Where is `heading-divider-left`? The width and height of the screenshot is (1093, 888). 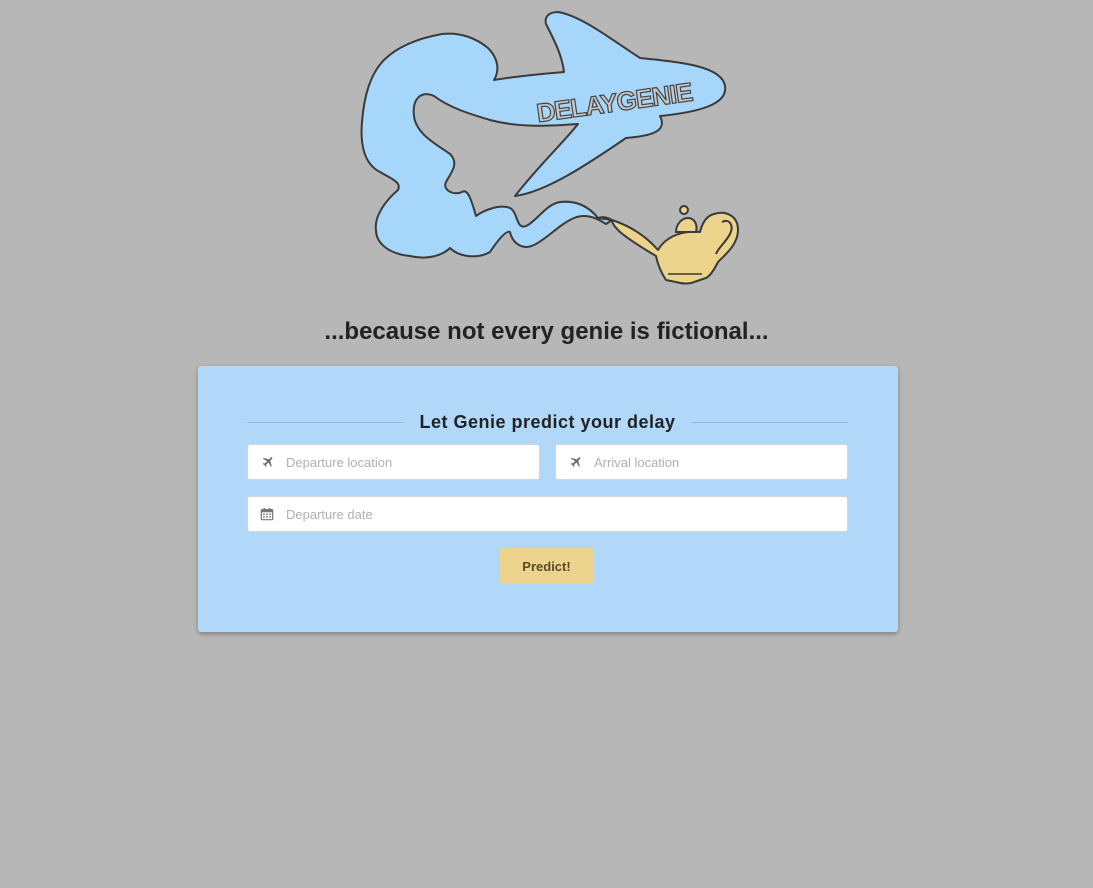
heading-divider-left is located at coordinates (325, 422).